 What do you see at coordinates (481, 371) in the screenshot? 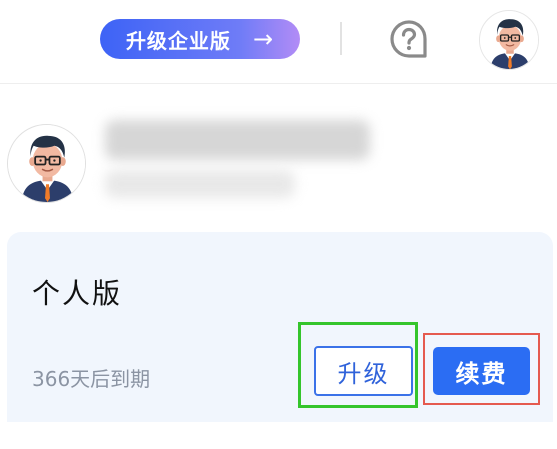
I see `renew-button: 续费` at bounding box center [481, 371].